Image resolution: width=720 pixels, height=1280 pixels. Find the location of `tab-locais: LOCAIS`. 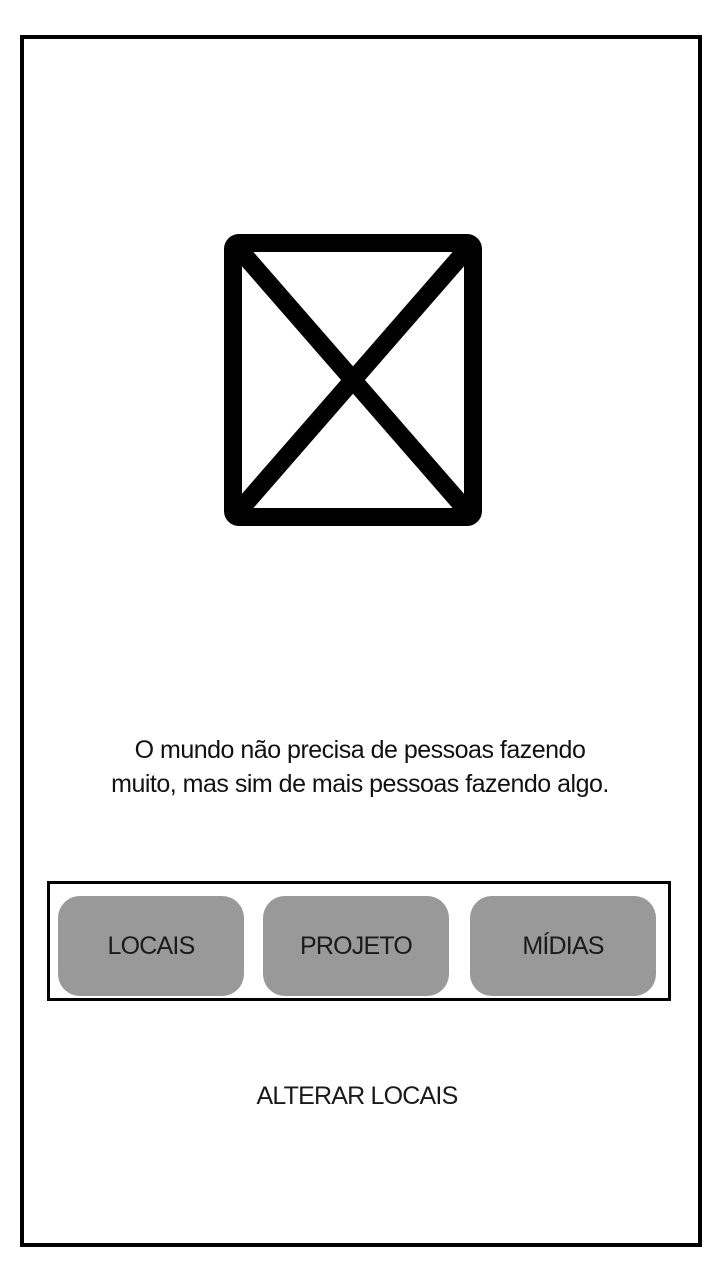

tab-locais: LOCAIS is located at coordinates (151, 946).